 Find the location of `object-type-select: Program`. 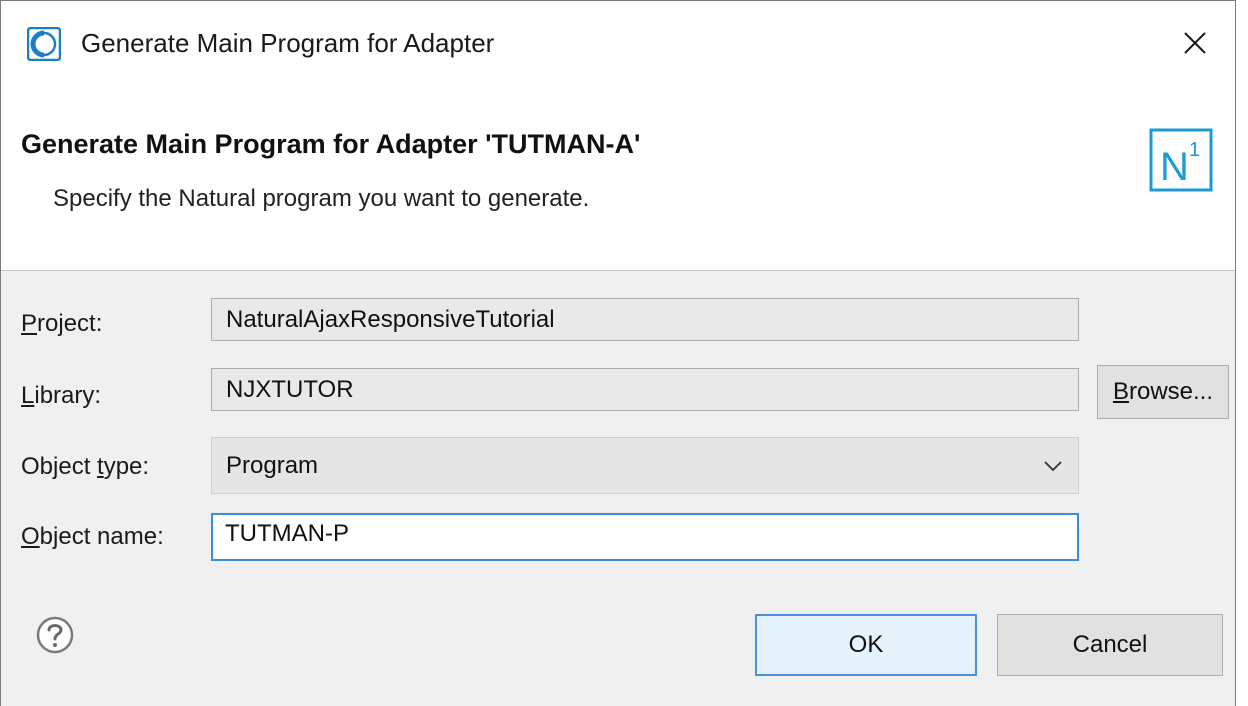

object-type-select: Program is located at coordinates (645, 465).